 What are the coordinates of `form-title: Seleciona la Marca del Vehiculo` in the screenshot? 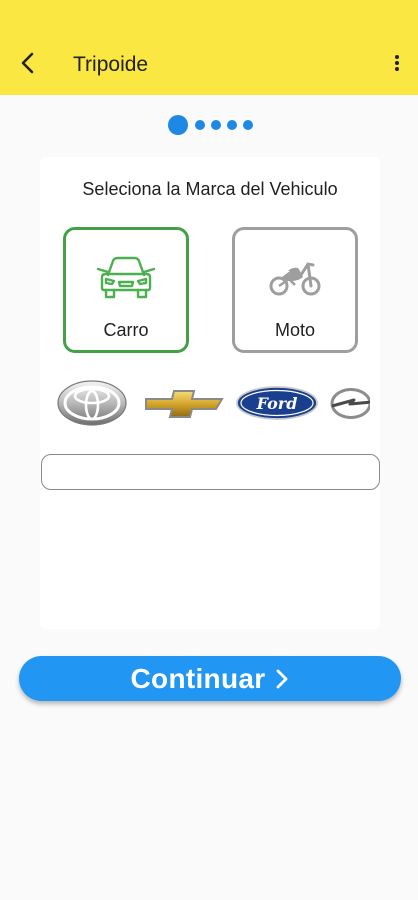 It's located at (210, 189).